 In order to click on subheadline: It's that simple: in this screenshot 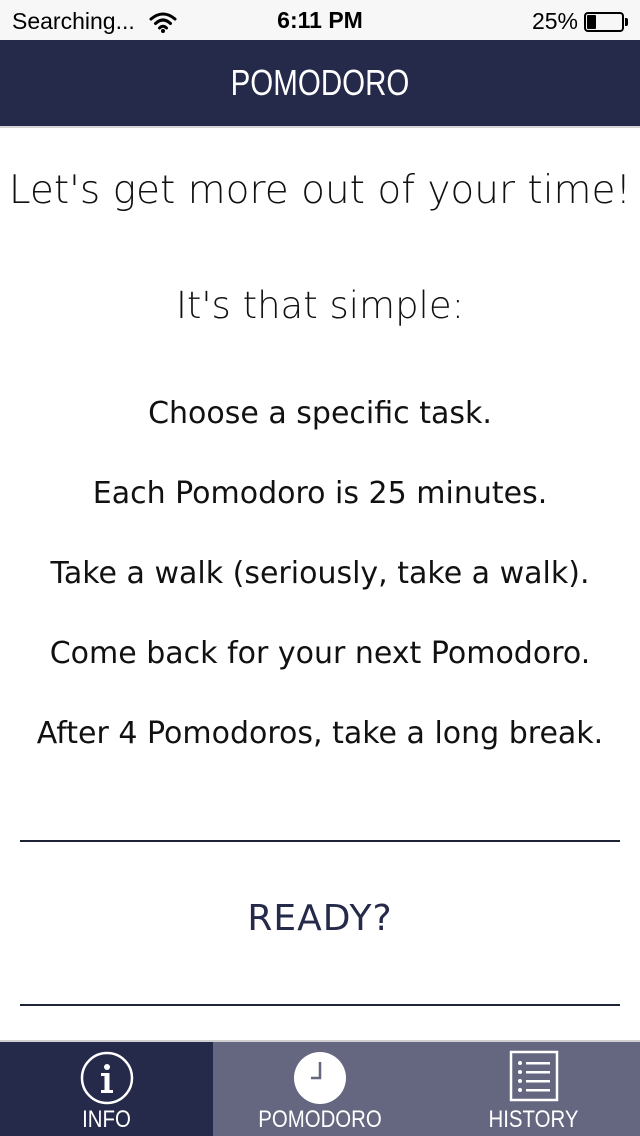, I will do `click(320, 305)`.